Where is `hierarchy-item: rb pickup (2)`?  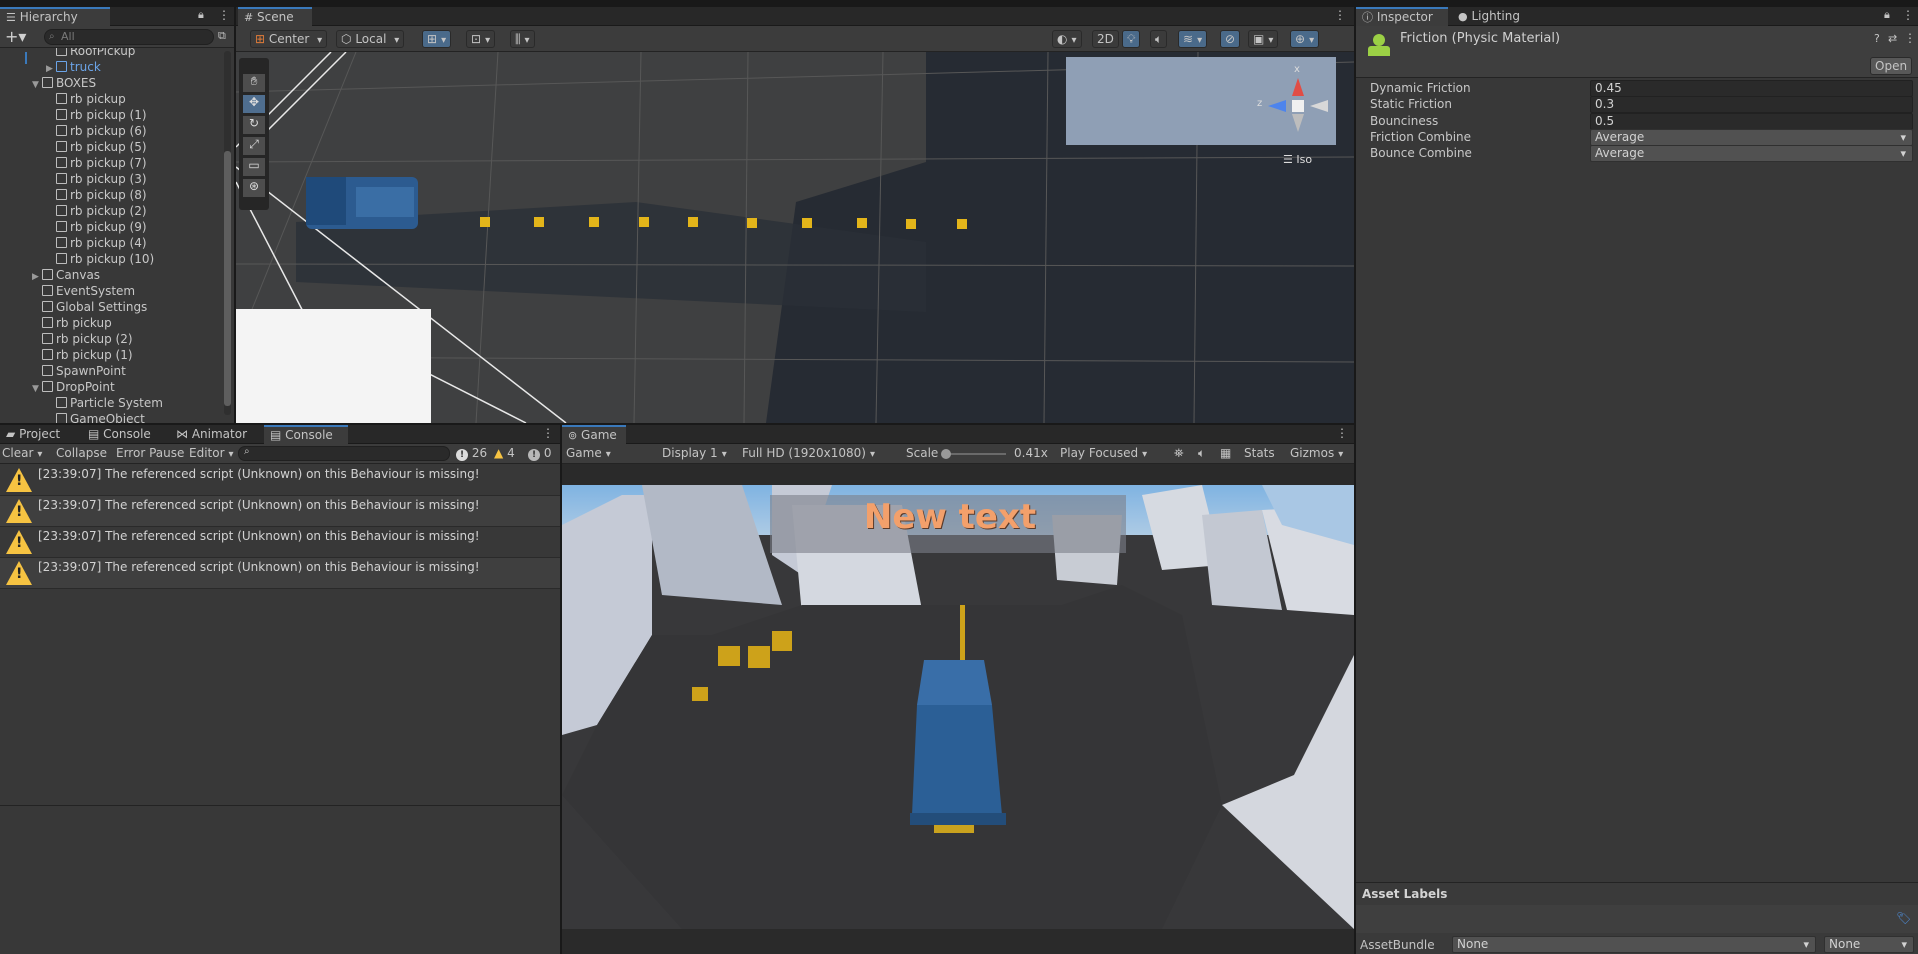 hierarchy-item: rb pickup (2) is located at coordinates (66, 339).